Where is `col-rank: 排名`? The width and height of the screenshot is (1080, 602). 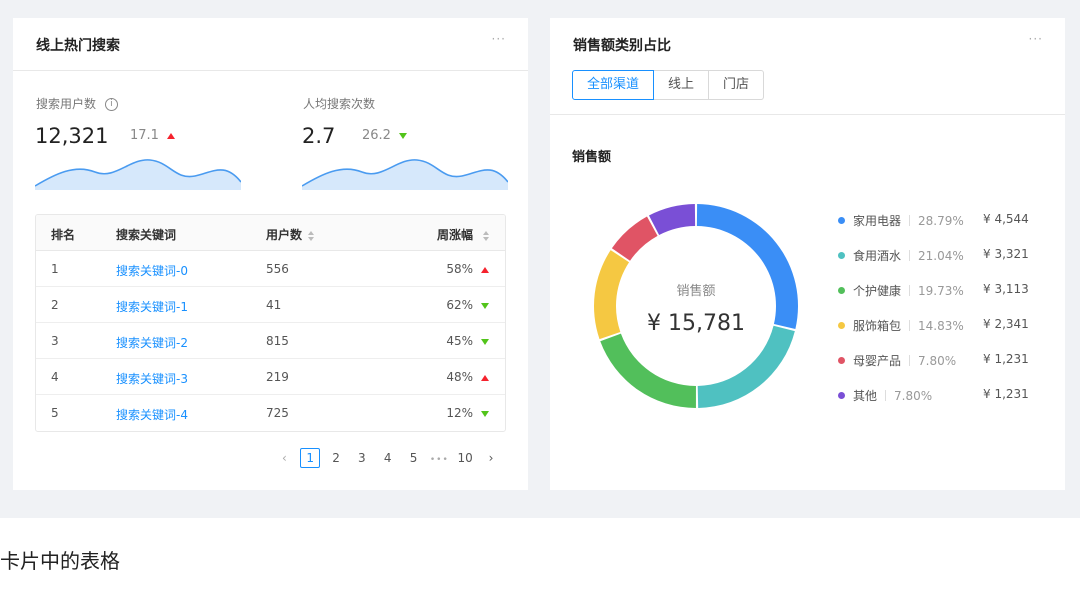
col-rank: 排名 is located at coordinates (63, 235).